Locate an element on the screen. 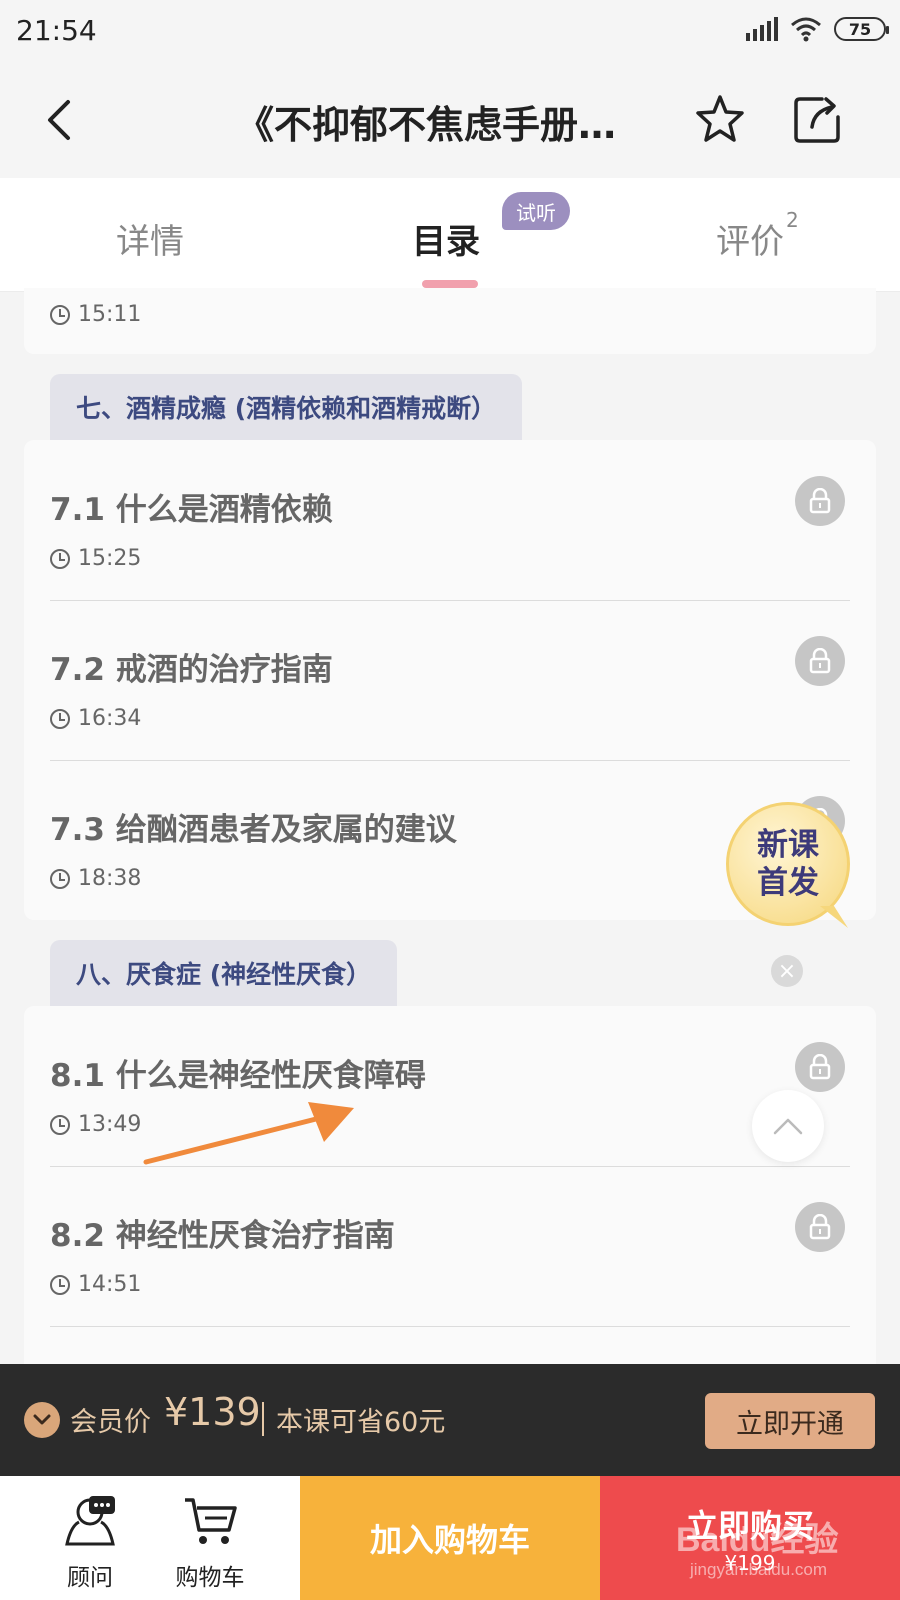 Image resolution: width=900 pixels, height=1600 pixels. tab-review-label: 评价 is located at coordinates (750, 242).